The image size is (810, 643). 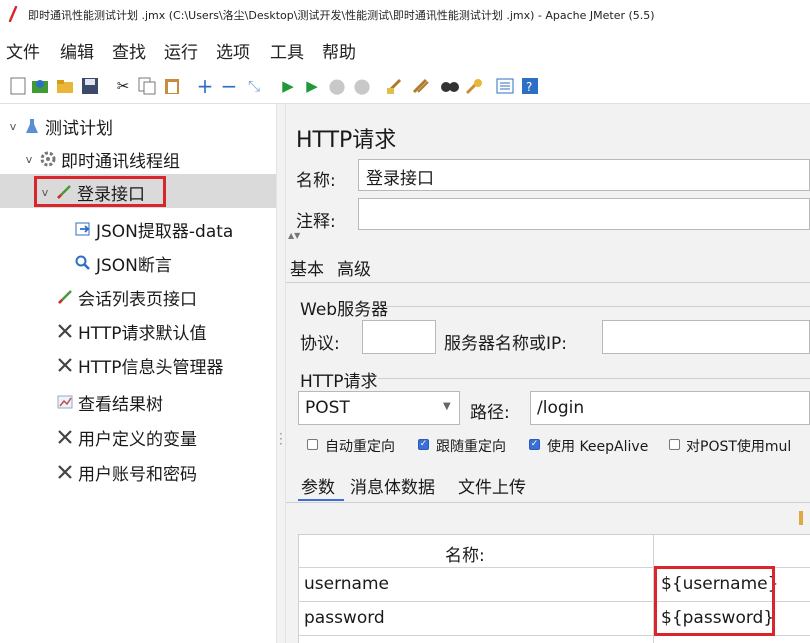 I want to click on comment-label: 注释:, so click(x=316, y=222).